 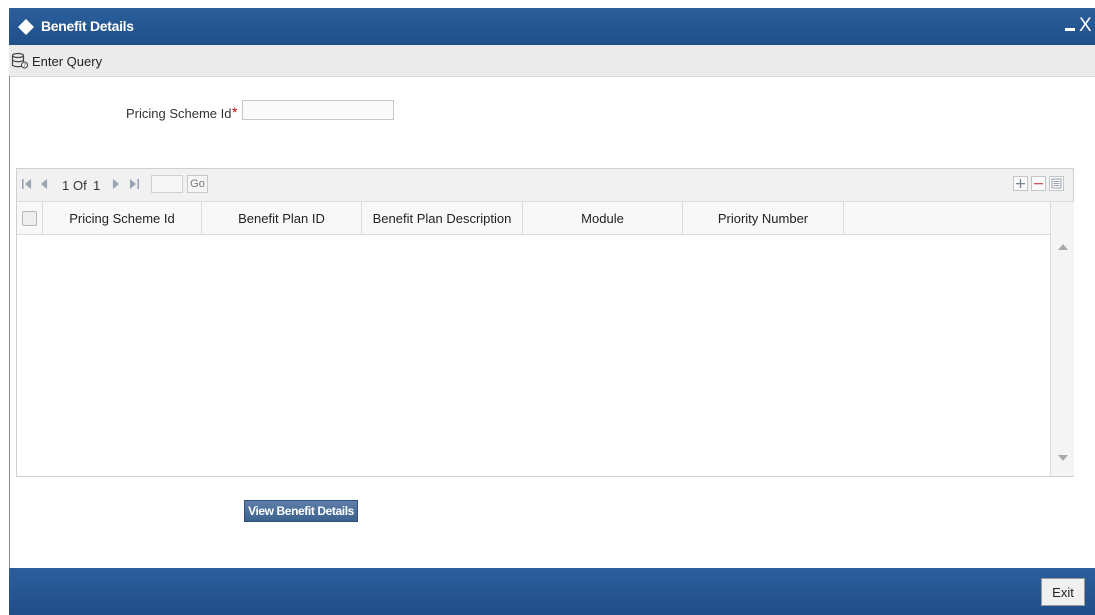 What do you see at coordinates (20, 60) in the screenshot?
I see `enter-query-icon: ?` at bounding box center [20, 60].